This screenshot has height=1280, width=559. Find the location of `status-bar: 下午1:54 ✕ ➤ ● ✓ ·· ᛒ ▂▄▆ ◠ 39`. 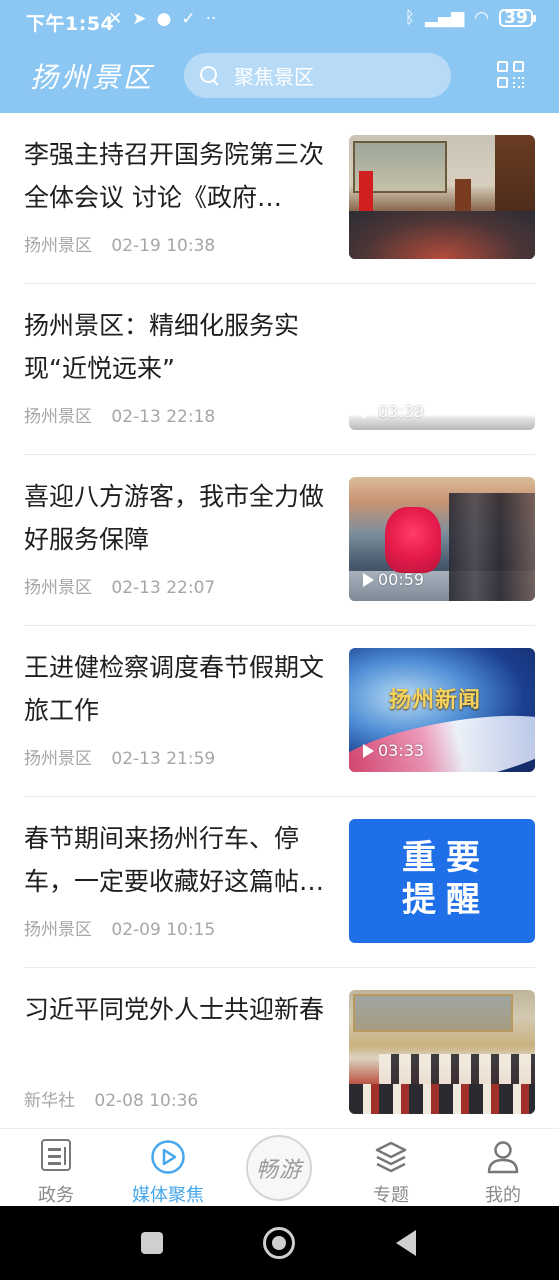

status-bar: 下午1:54 ✕ ➤ ● ✓ ·· ᛒ ▂▄▆ ◠ 39 is located at coordinates (279, 20).